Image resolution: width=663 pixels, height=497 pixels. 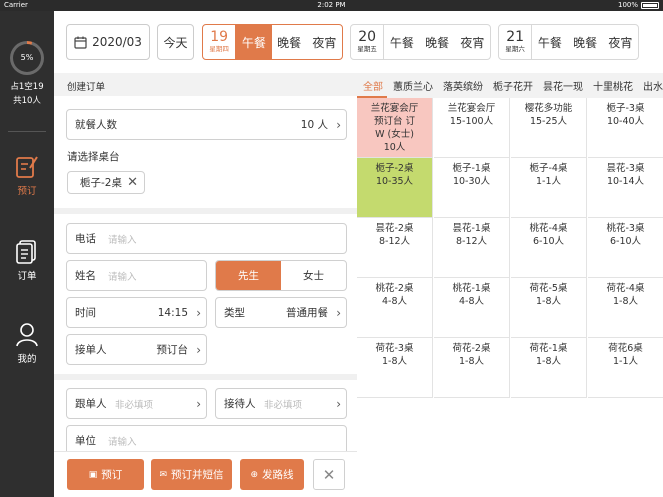 What do you see at coordinates (80, 42) in the screenshot?
I see `calendar-icon` at bounding box center [80, 42].